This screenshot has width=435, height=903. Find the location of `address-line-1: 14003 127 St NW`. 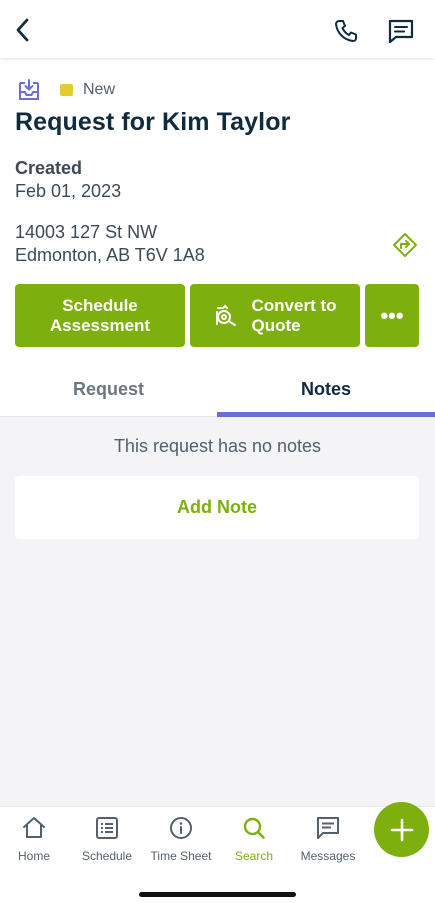

address-line-1: 14003 127 St NW is located at coordinates (86, 232).